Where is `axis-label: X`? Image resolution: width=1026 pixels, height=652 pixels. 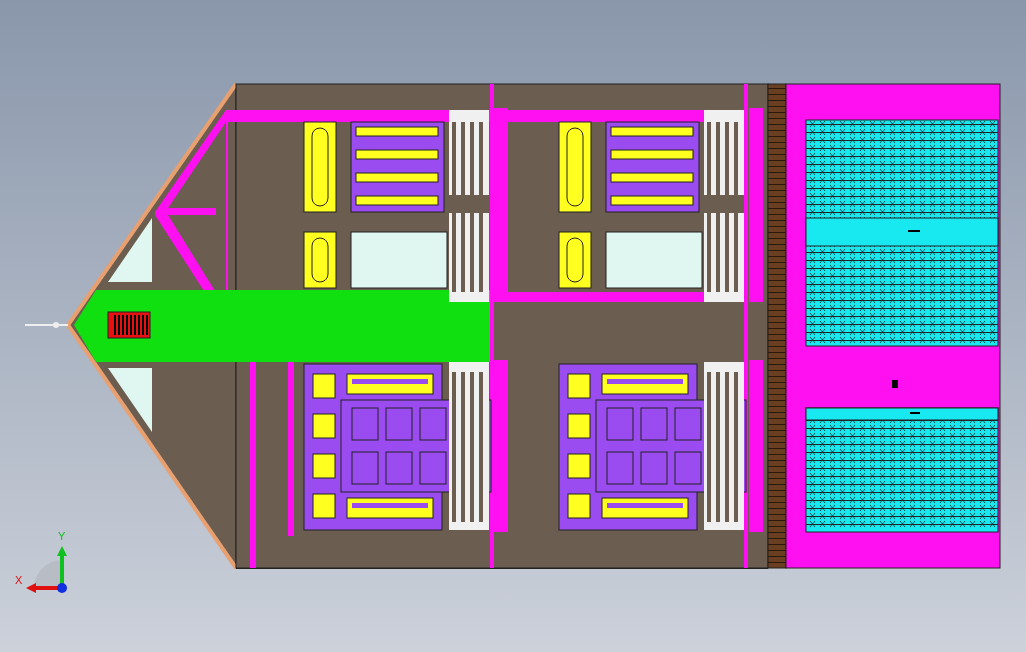
axis-label: X is located at coordinates (19, 580).